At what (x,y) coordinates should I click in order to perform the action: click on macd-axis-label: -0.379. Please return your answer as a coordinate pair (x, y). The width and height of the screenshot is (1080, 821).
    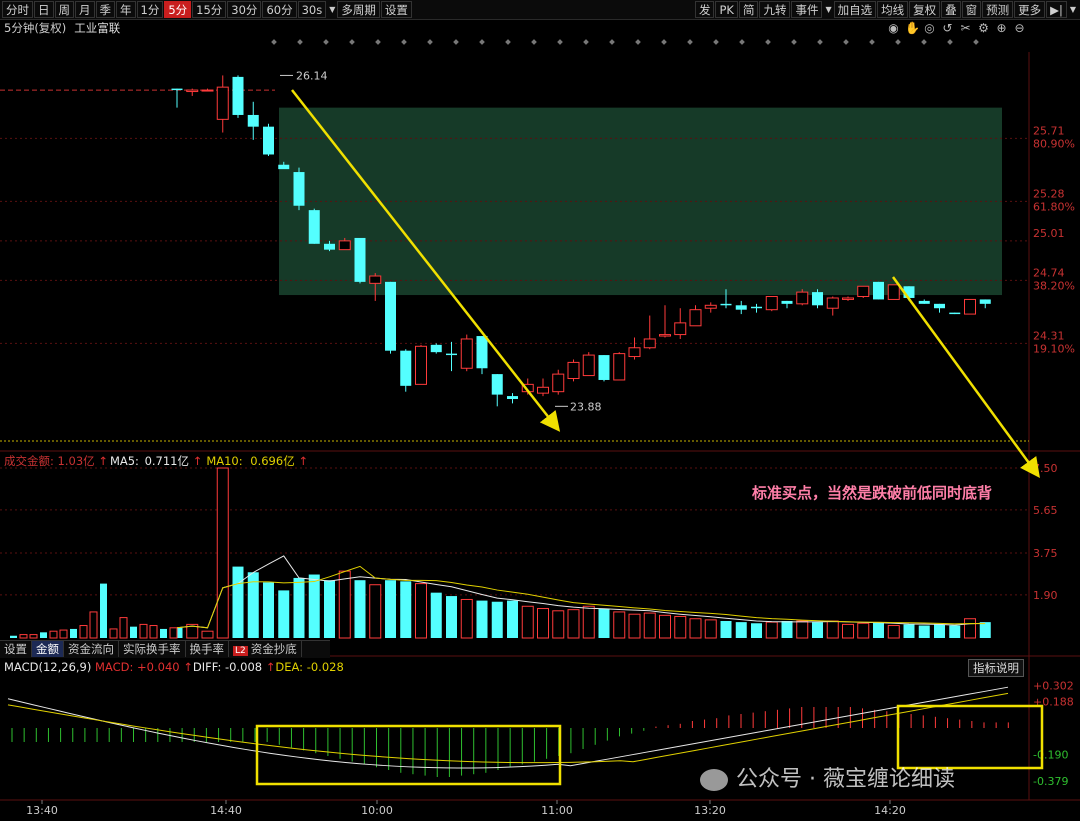
    Looking at the image, I should click on (1050, 781).